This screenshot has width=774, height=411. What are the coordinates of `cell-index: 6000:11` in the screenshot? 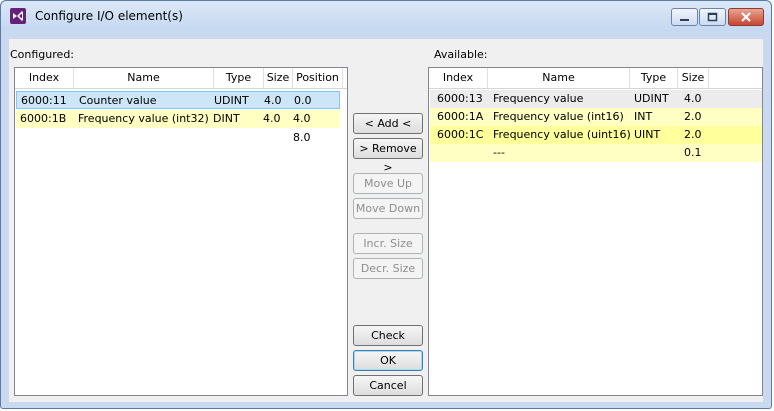 It's located at (44, 100).